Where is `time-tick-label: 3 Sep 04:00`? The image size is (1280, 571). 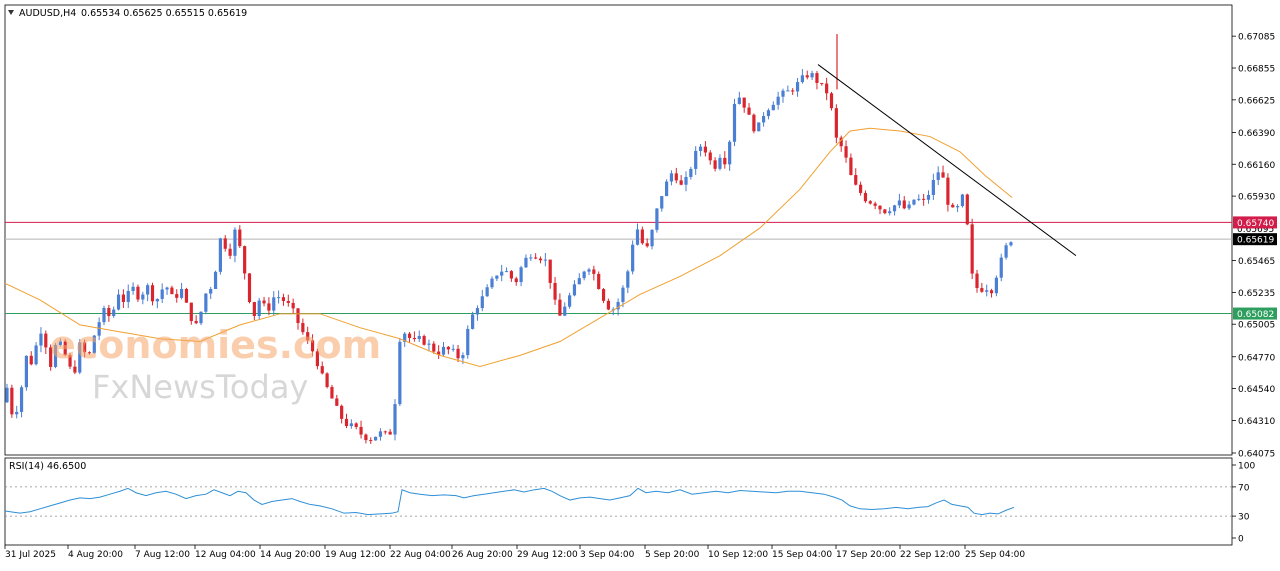 time-tick-label: 3 Sep 04:00 is located at coordinates (607, 555).